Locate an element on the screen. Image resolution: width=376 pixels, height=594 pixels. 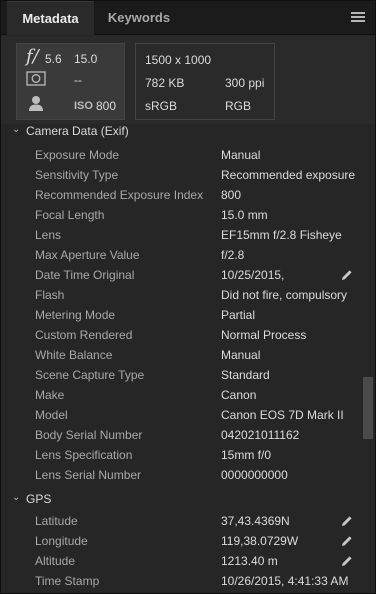
row-value: Canon EOS 7D Mark II is located at coordinates (282, 415).